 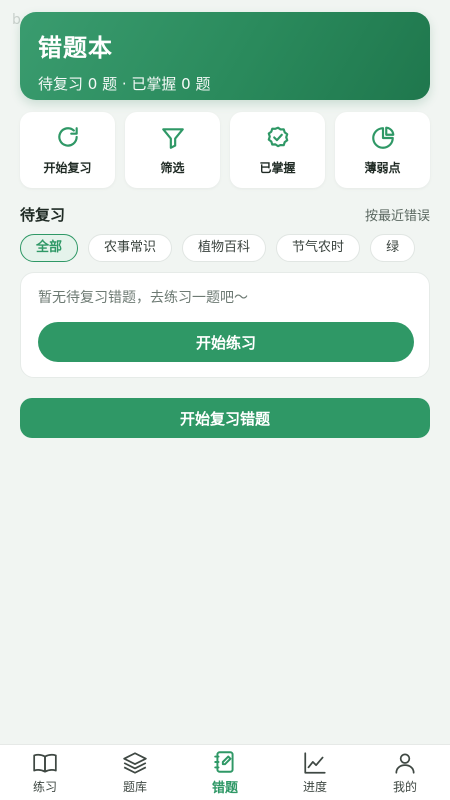 I want to click on chip-solar-terms: 节气农时, so click(x=318, y=248).